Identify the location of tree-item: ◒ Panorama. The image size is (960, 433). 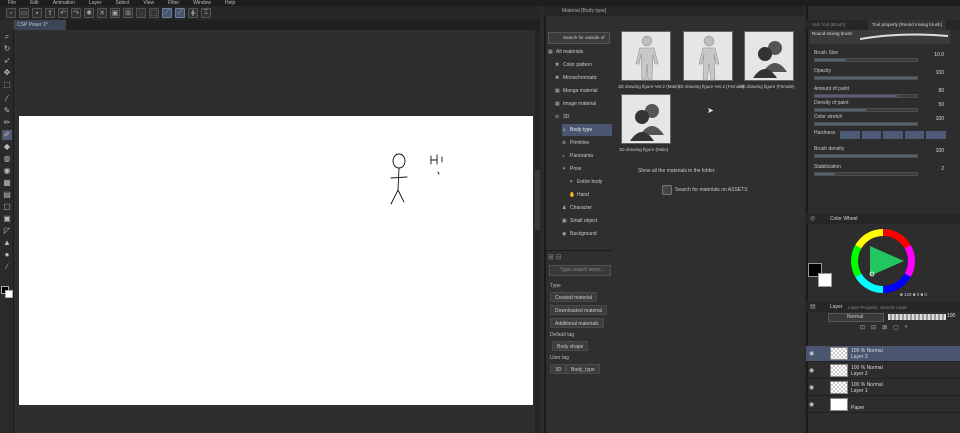
(587, 156).